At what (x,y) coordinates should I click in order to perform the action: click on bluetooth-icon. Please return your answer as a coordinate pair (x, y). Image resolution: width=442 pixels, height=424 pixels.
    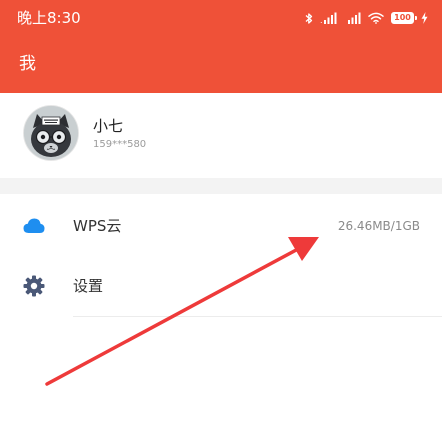
    Looking at the image, I should click on (309, 18).